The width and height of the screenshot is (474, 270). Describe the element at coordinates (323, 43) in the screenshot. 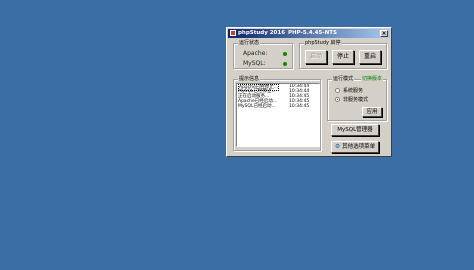

I see `control-group-label: phpStudy 启停` at that location.